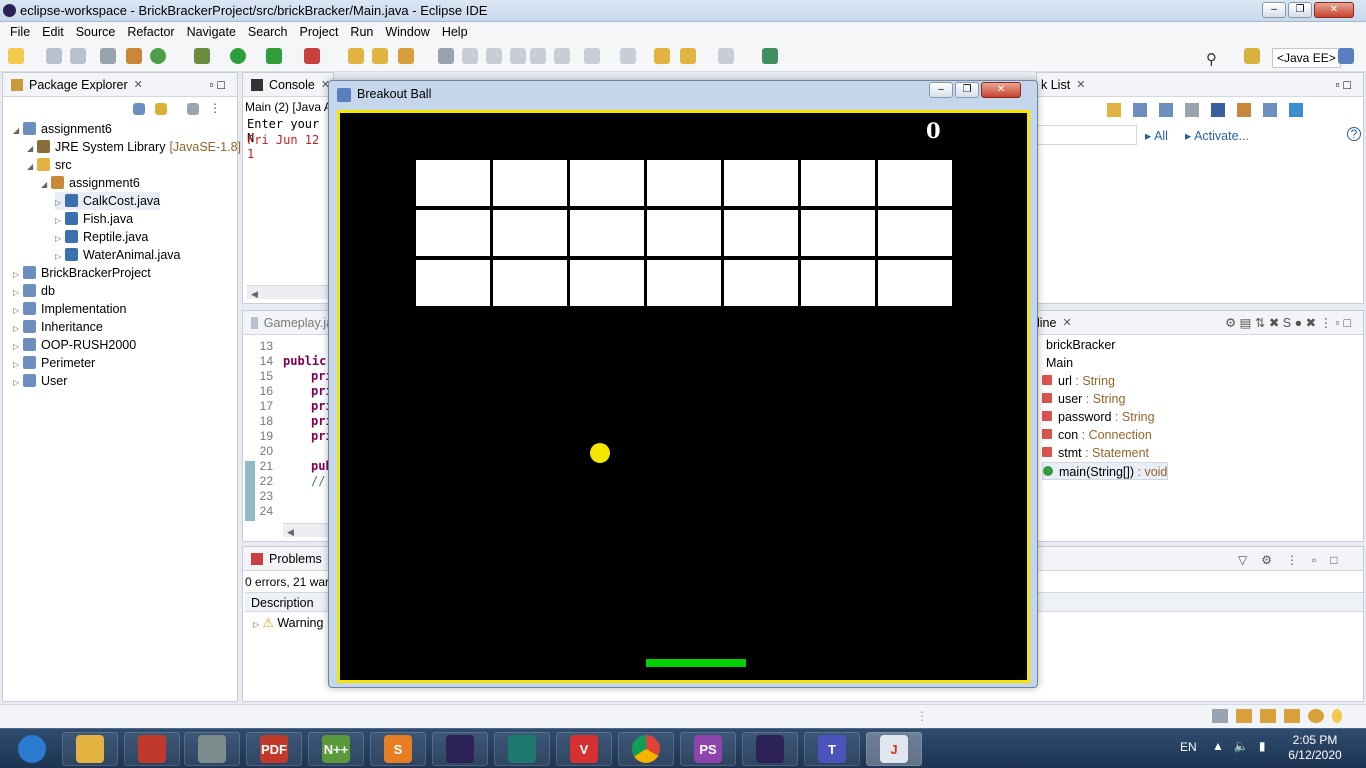 This screenshot has width=1366, height=768. I want to click on show-hidden-icons: ▲, so click(1218, 746).